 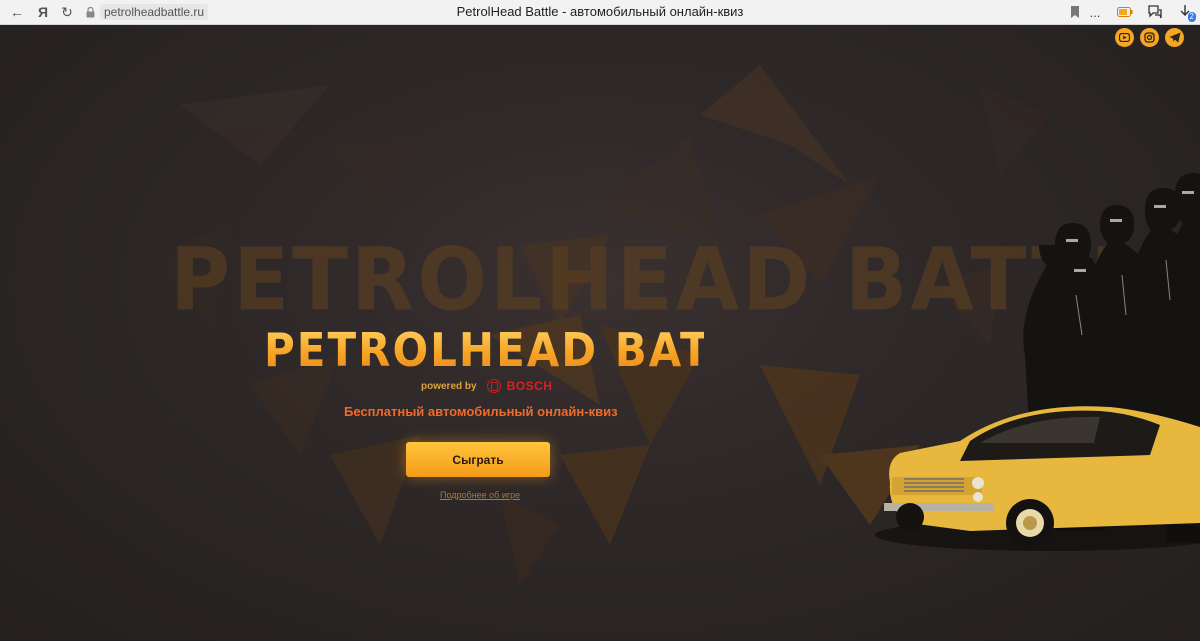 I want to click on bosch-logo-icon, so click(x=493, y=386).